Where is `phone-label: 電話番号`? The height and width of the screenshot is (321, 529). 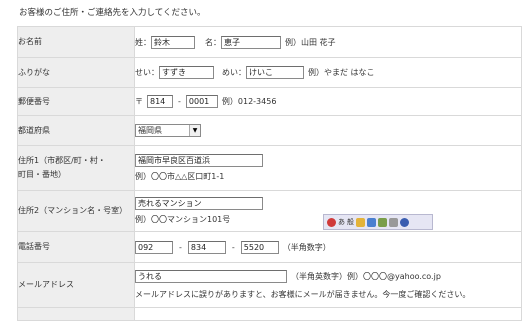
phone-label: 電話番号 is located at coordinates (76, 247).